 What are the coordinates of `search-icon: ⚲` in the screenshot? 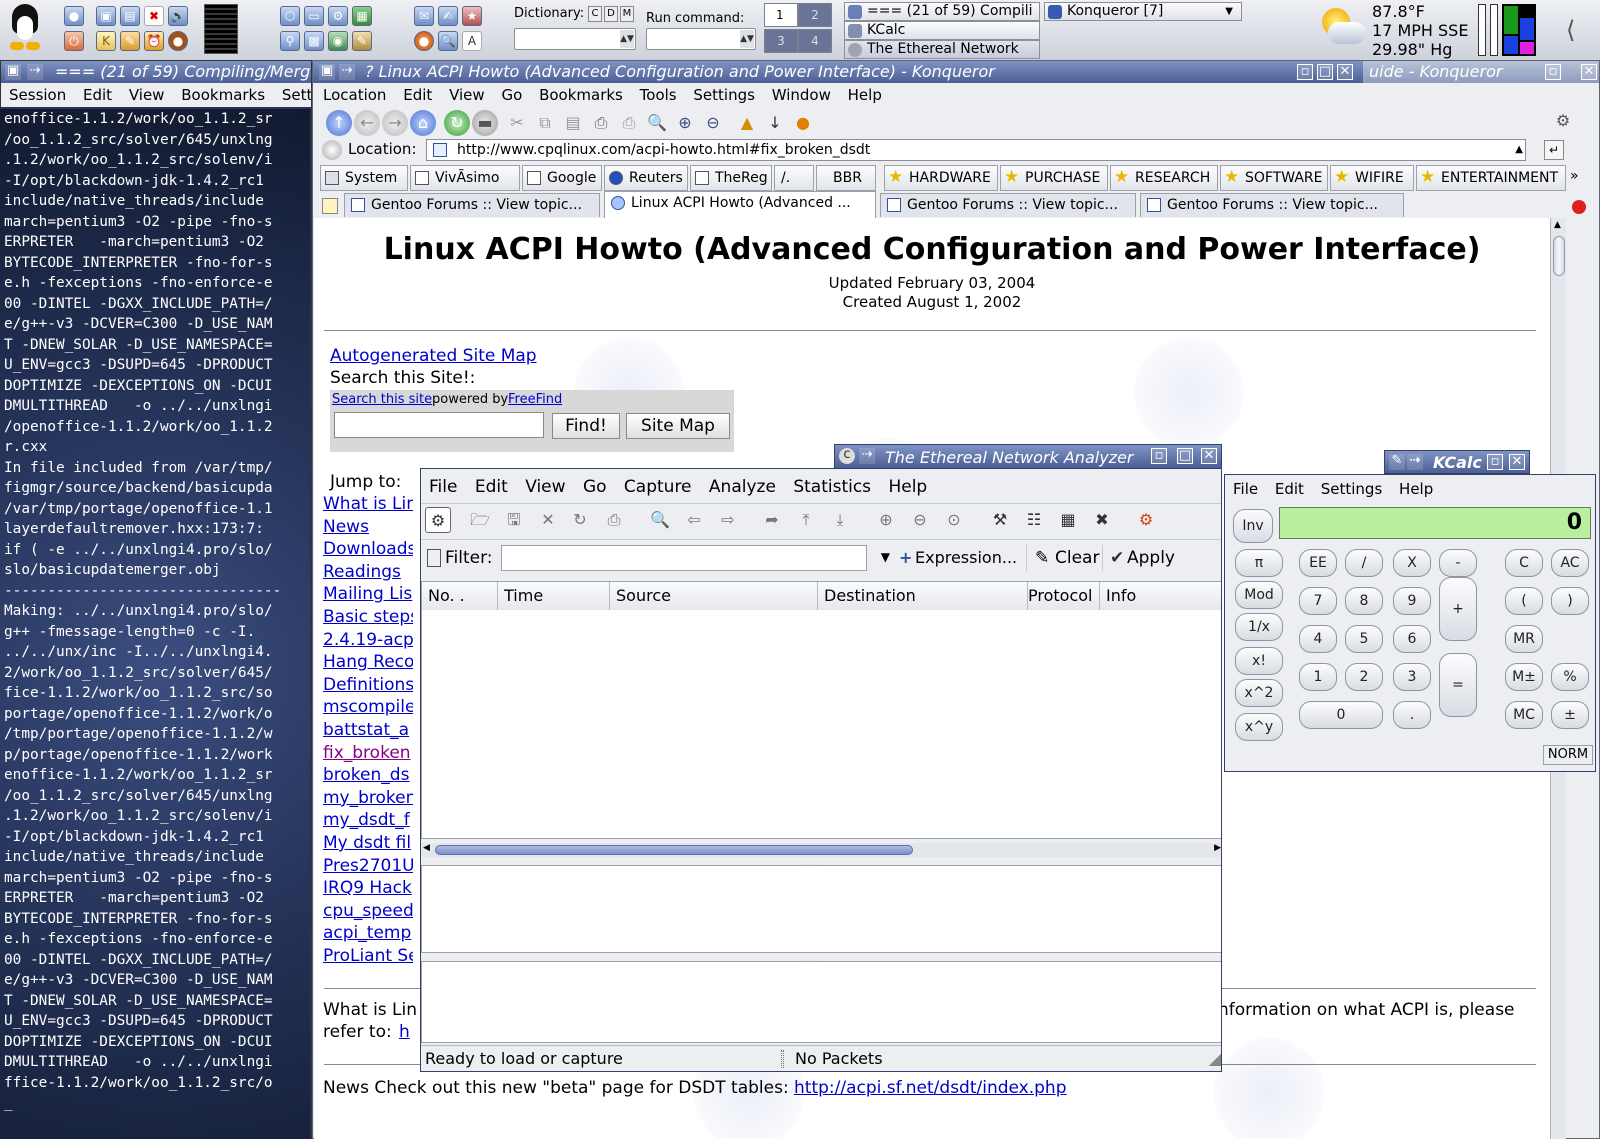 It's located at (290, 41).